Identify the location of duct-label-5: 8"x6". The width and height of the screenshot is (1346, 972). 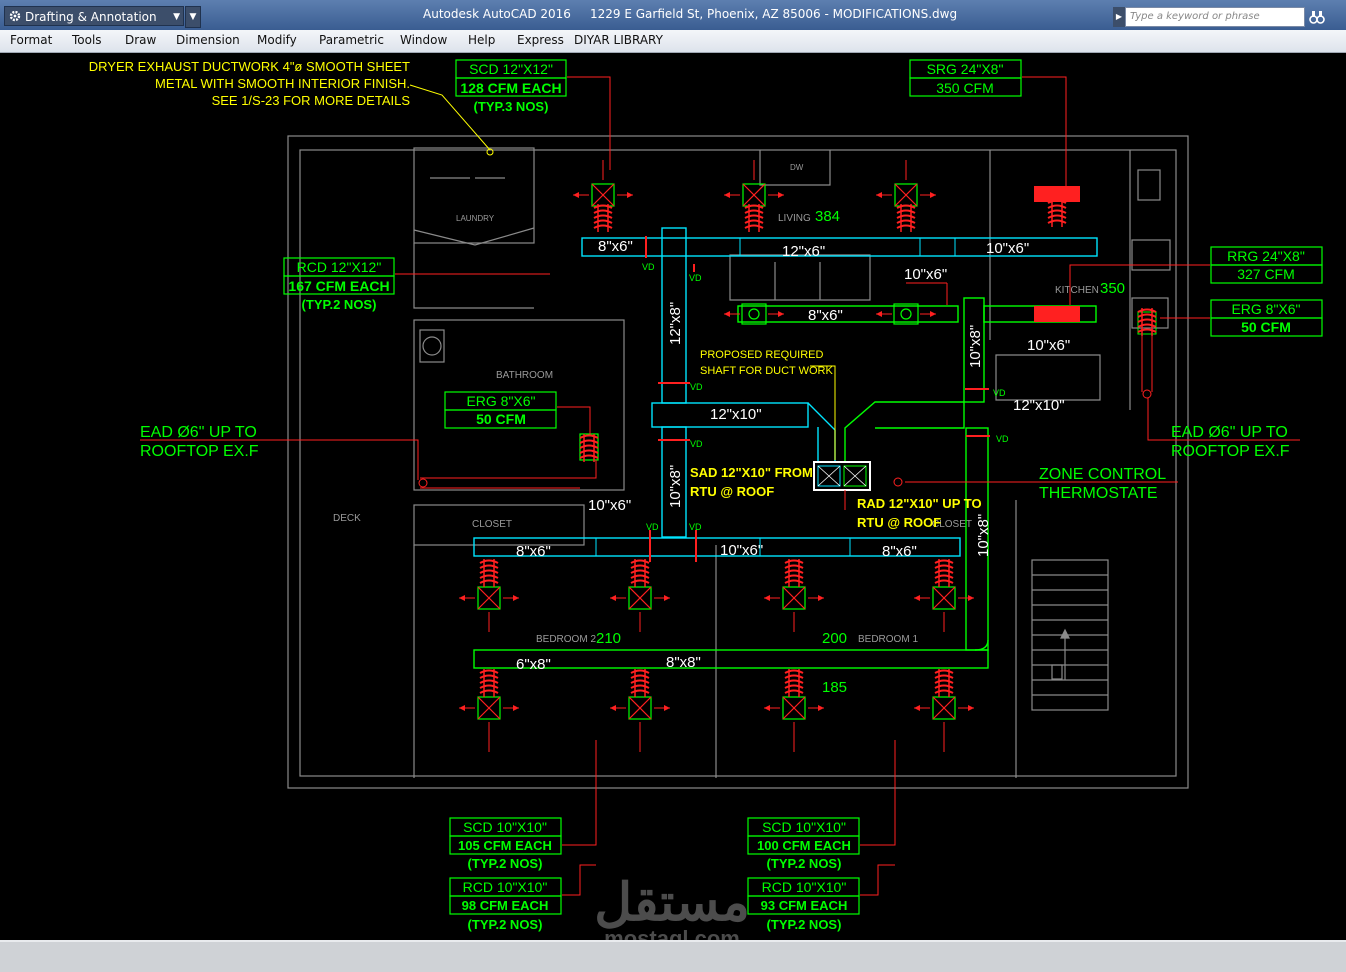
(825, 315).